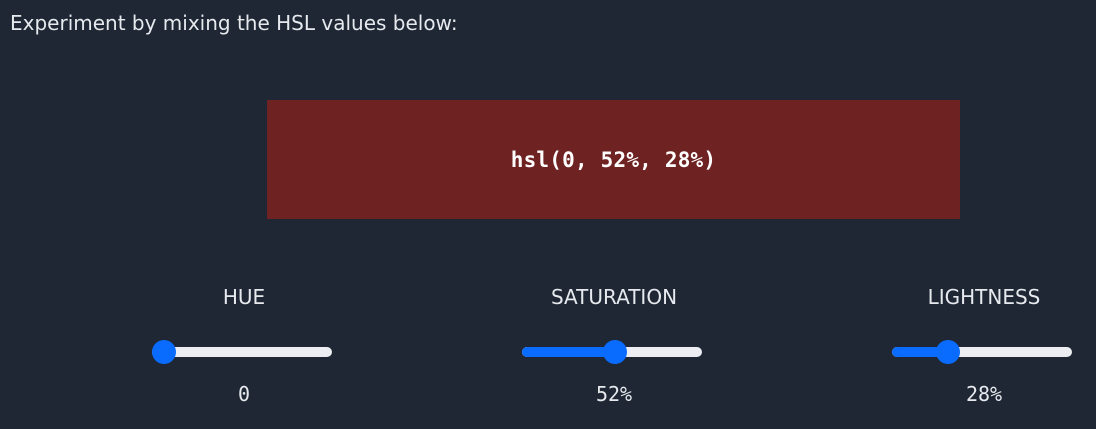 Image resolution: width=1096 pixels, height=429 pixels. I want to click on saturation-slider, so click(612, 352).